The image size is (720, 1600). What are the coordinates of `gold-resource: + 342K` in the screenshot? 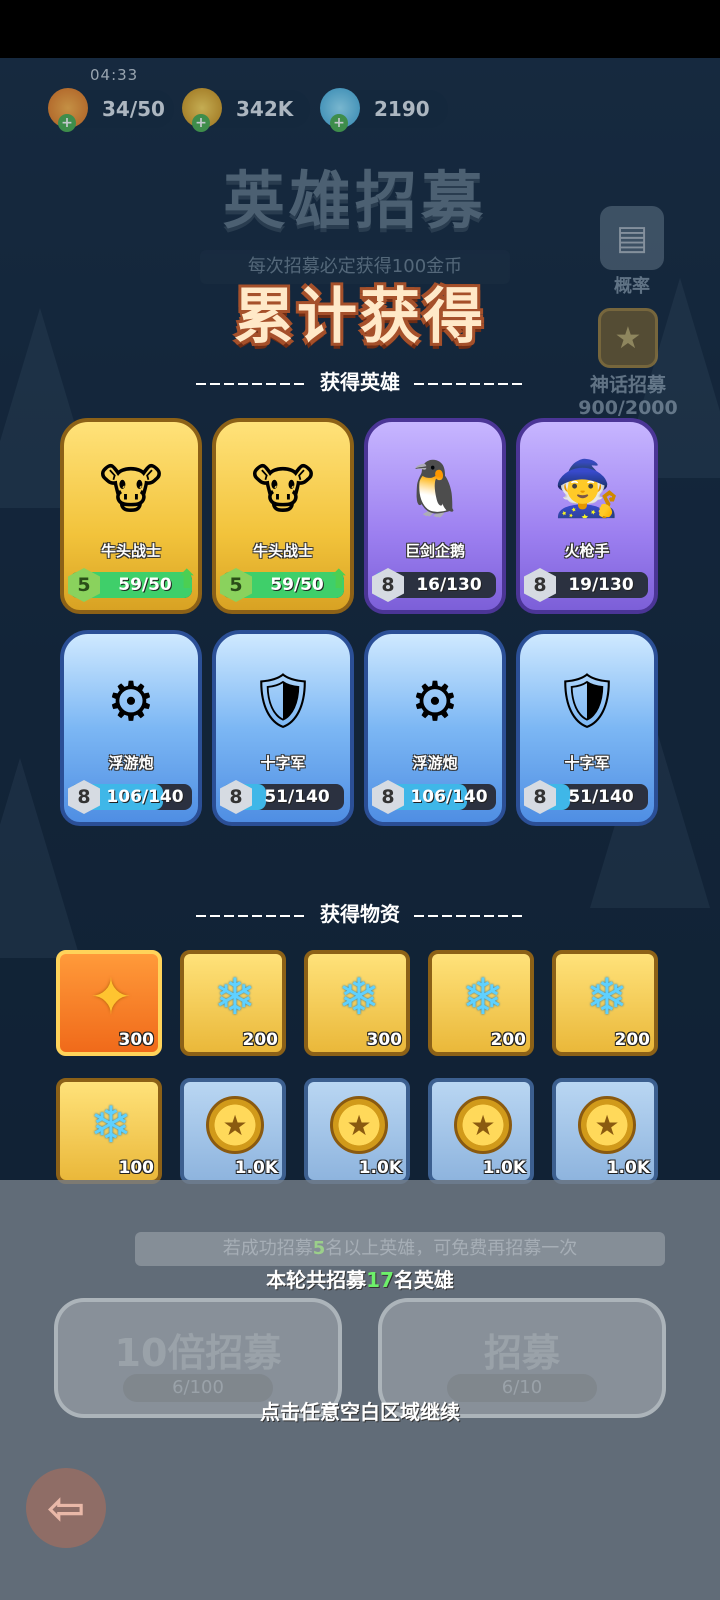 It's located at (246, 110).